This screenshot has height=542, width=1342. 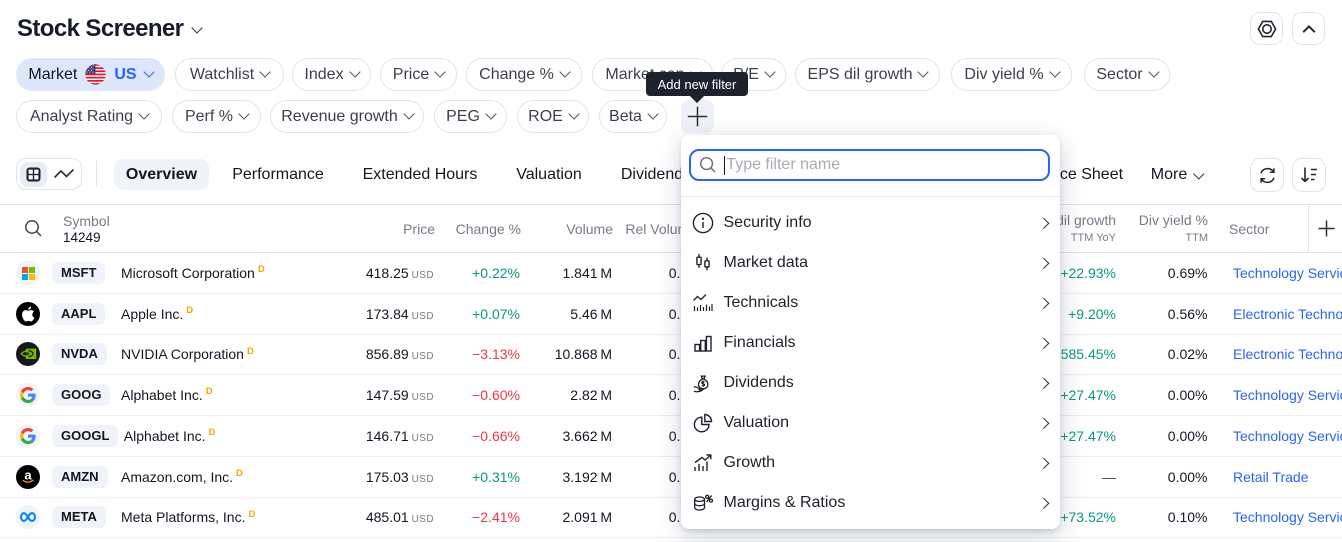 I want to click on svg-text: a, so click(x=28, y=476).